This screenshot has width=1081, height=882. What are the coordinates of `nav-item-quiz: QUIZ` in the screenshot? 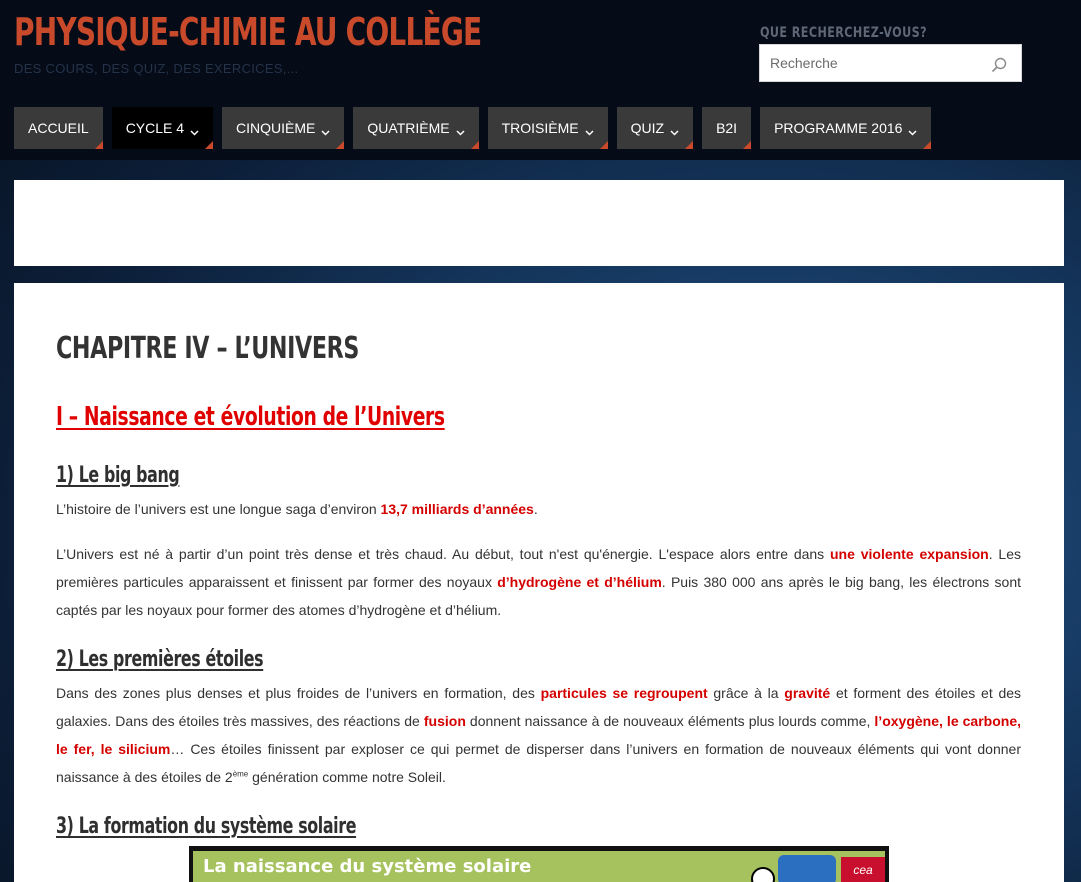 It's located at (655, 128).